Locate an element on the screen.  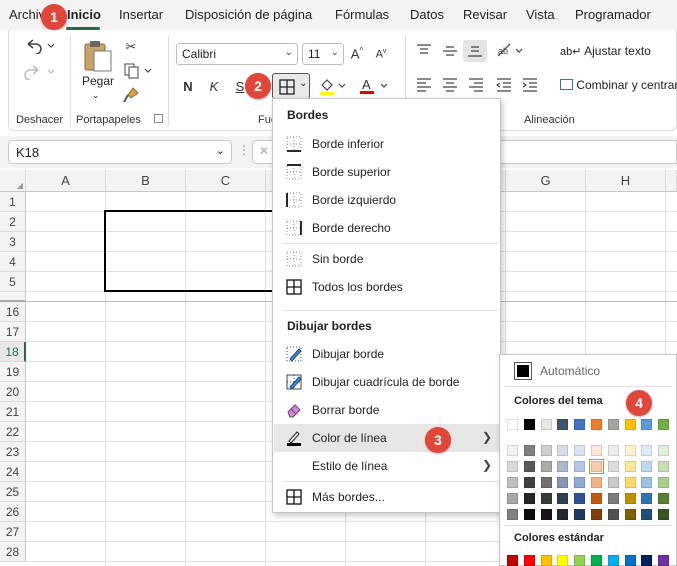
tab-vista: Vista is located at coordinates (540, 14).